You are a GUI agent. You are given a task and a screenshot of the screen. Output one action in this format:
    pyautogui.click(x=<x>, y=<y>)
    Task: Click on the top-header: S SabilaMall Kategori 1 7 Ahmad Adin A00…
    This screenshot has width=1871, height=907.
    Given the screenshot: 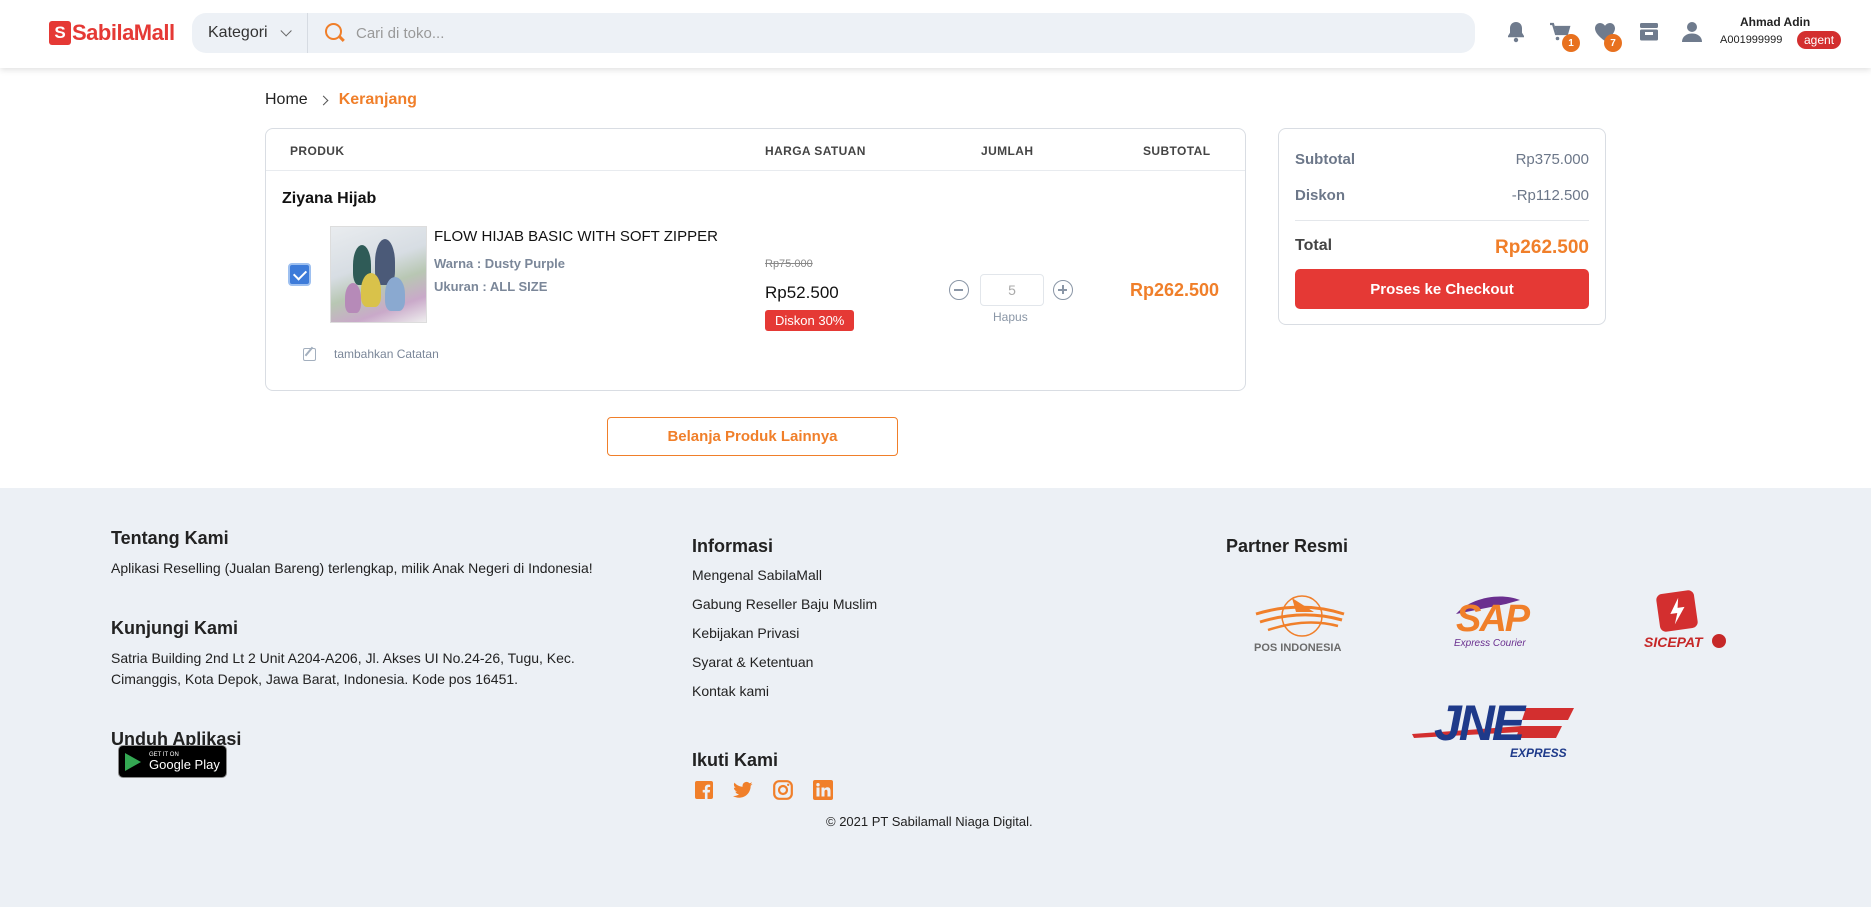 What is the action you would take?
    pyautogui.click(x=935, y=34)
    